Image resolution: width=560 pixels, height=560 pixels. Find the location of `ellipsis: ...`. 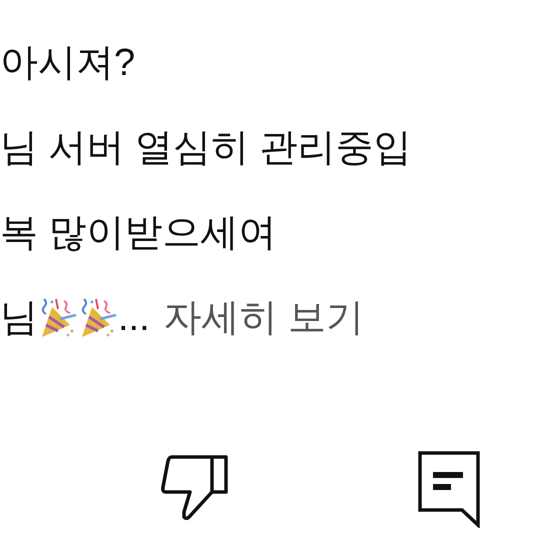

ellipsis: ... is located at coordinates (134, 317).